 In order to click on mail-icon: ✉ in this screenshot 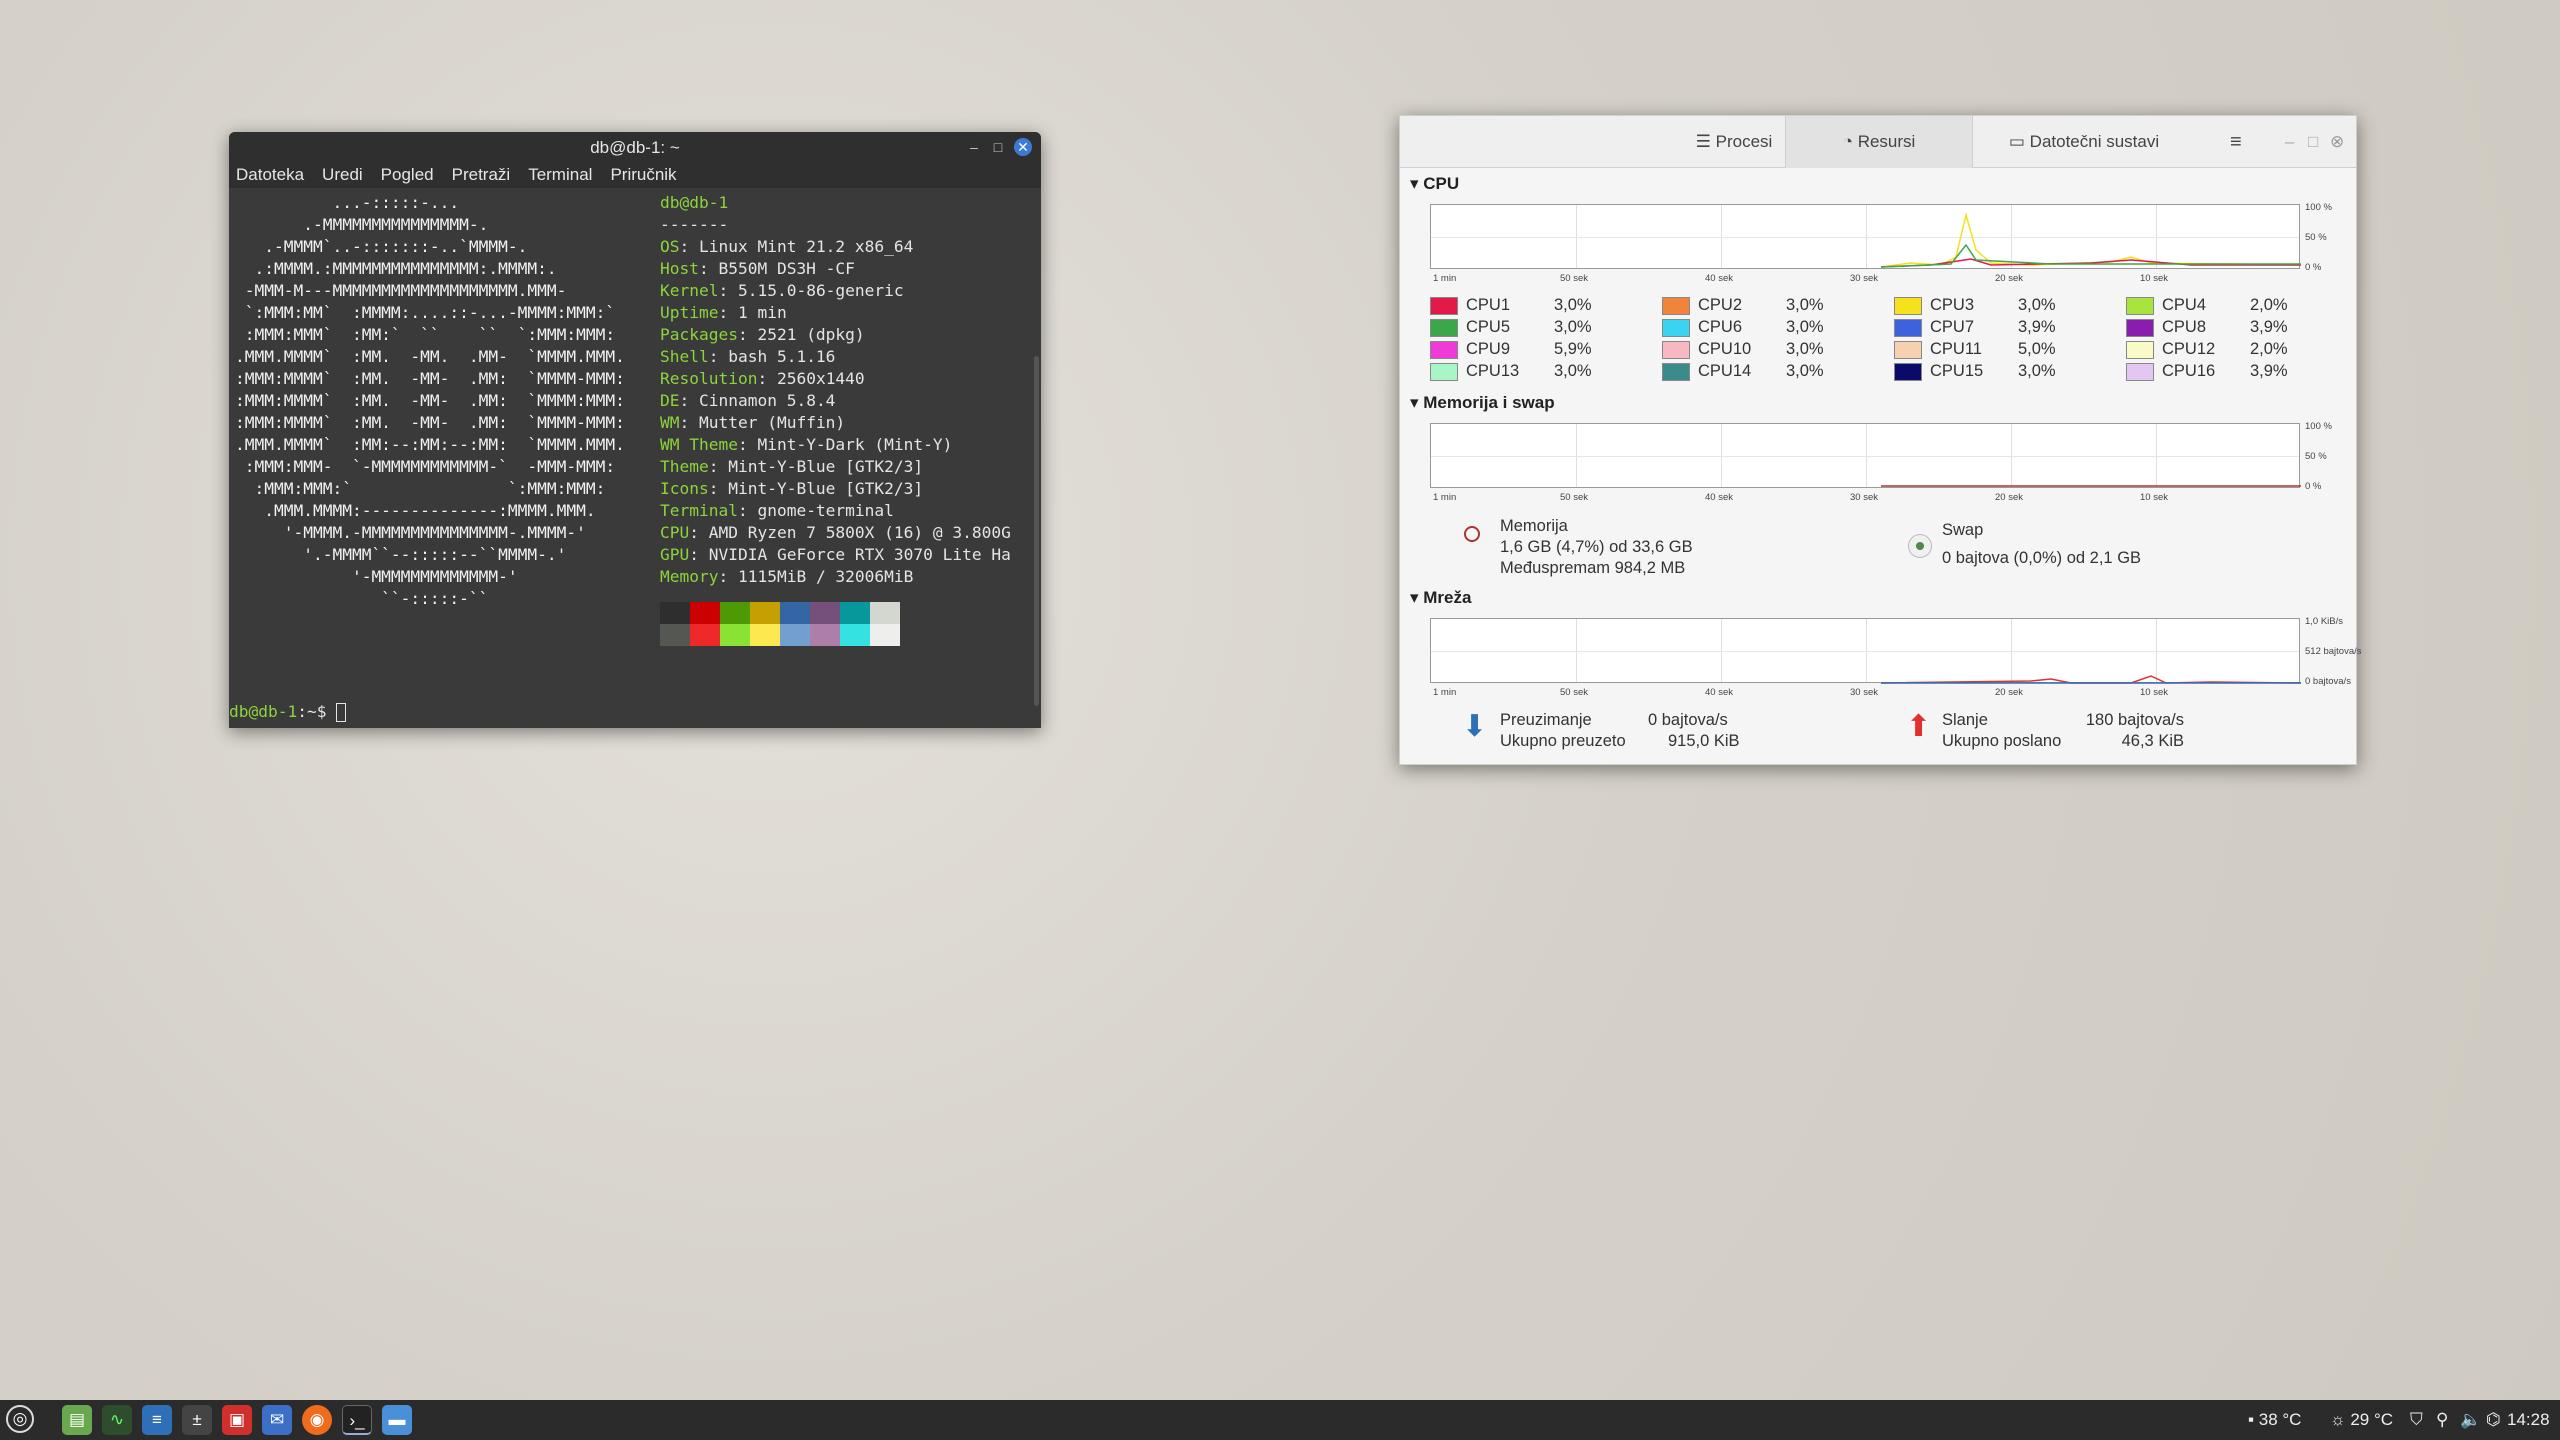, I will do `click(277, 1420)`.